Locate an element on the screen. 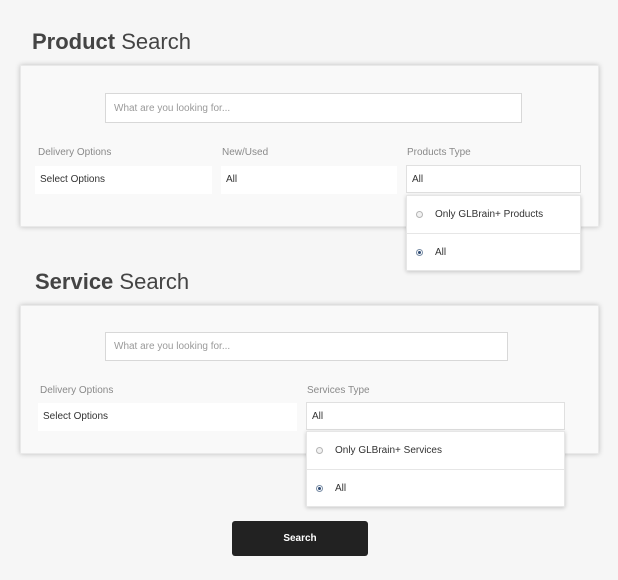 The width and height of the screenshot is (618, 580). service-search-input is located at coordinates (306, 346).